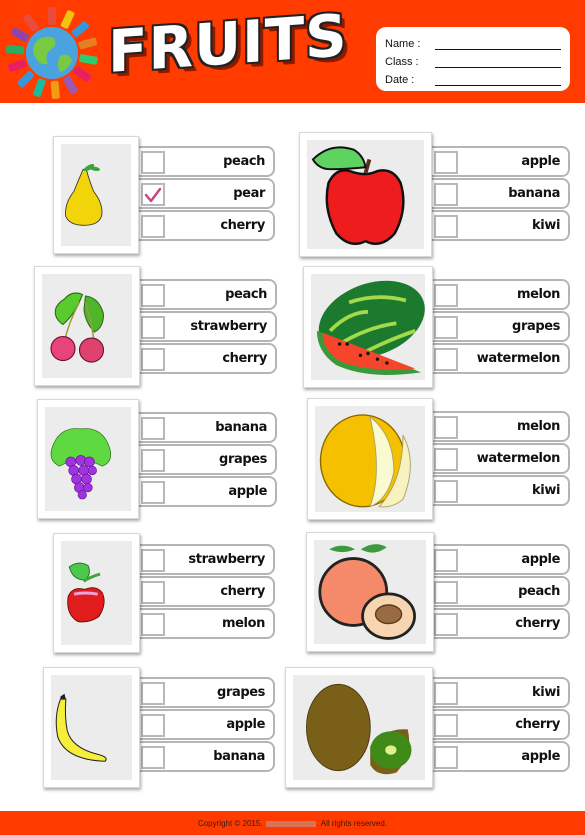  Describe the element at coordinates (546, 225) in the screenshot. I see `answer-label: kiwi` at that location.